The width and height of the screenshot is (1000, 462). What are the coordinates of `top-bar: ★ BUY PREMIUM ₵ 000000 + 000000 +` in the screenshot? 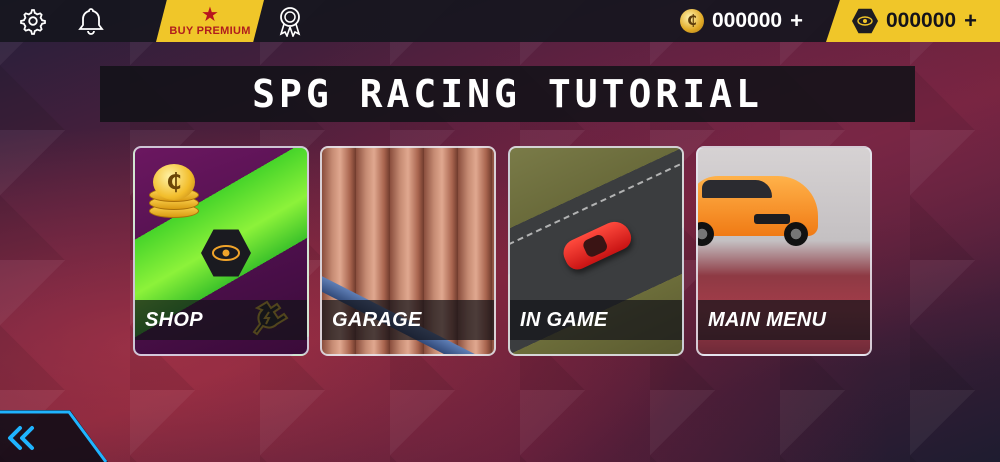 It's located at (500, 21).